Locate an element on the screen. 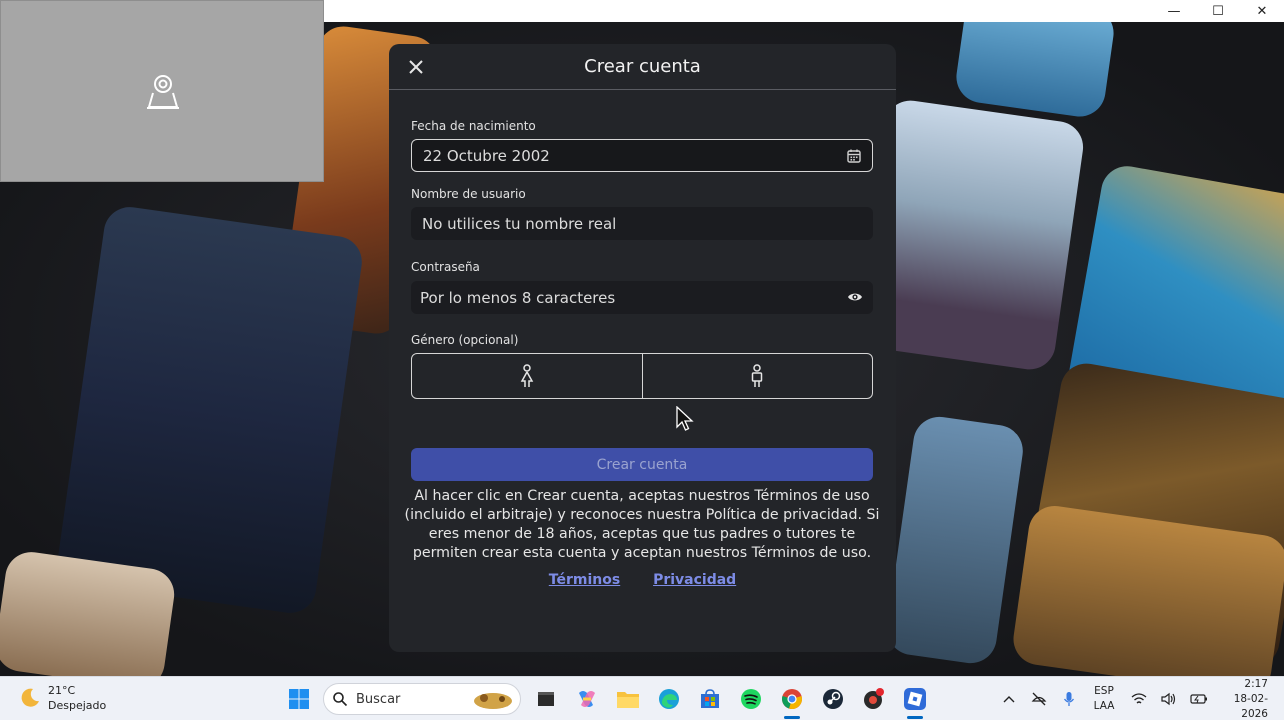 Image resolution: width=1284 pixels, height=720 pixels. gender-female-option is located at coordinates (527, 376).